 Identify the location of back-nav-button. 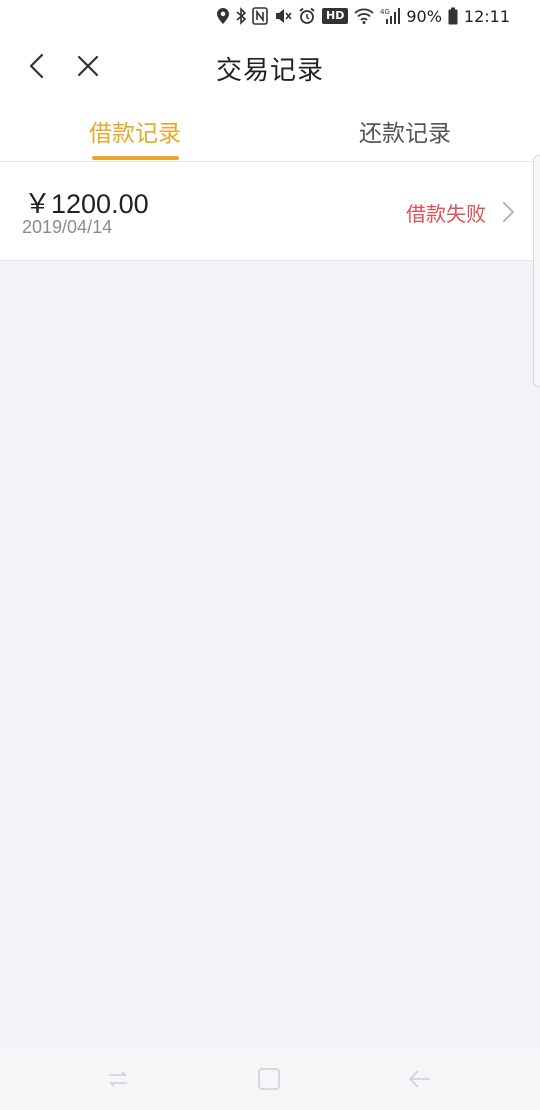
(420, 1079).